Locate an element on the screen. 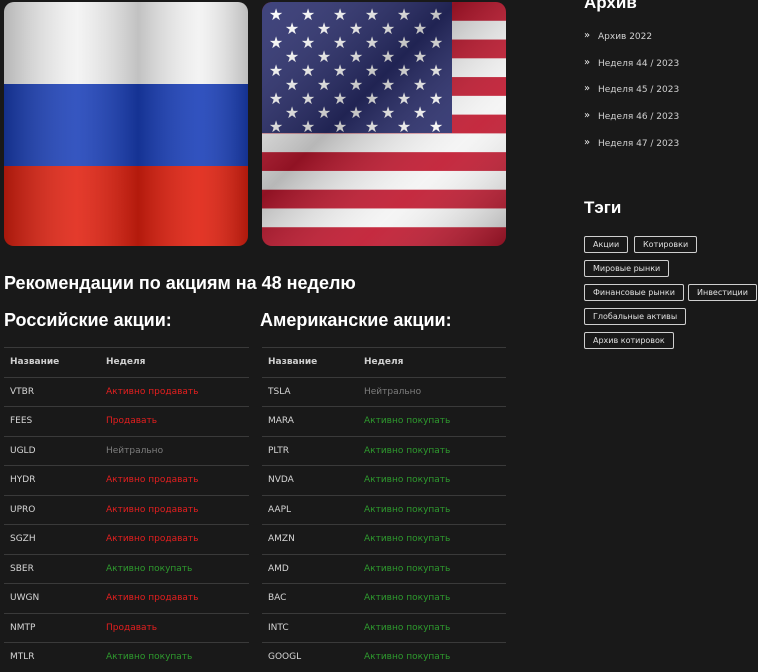 This screenshot has height=672, width=758. tag-link: Котировки is located at coordinates (666, 244).